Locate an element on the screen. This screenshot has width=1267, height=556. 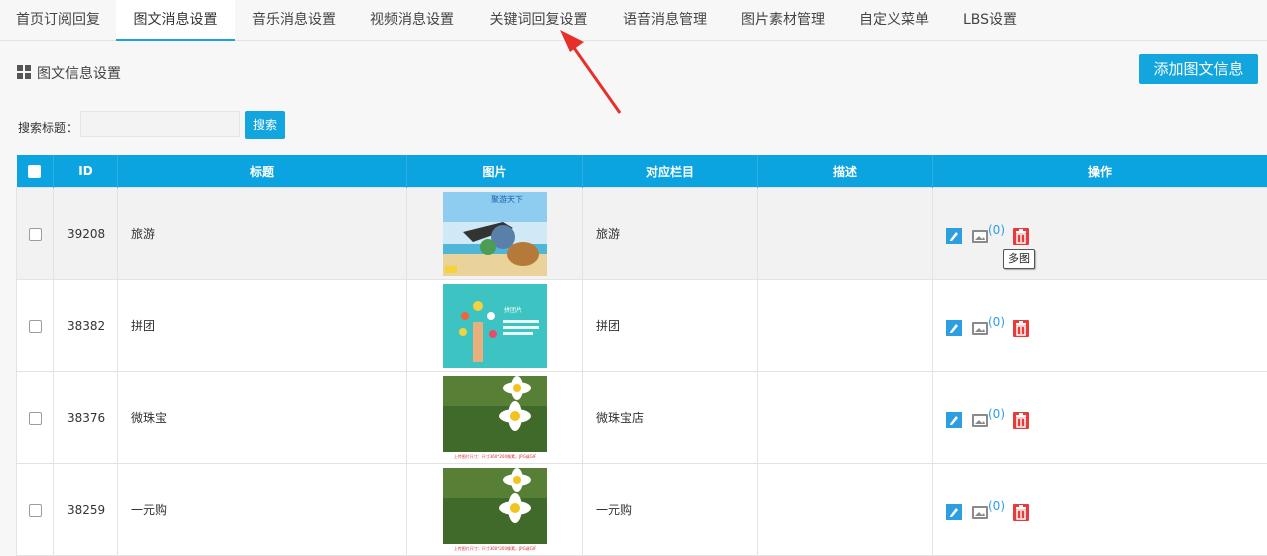
table-header-row: ID 标题 图片 对应栏目 描述 操作 is located at coordinates (642, 171).